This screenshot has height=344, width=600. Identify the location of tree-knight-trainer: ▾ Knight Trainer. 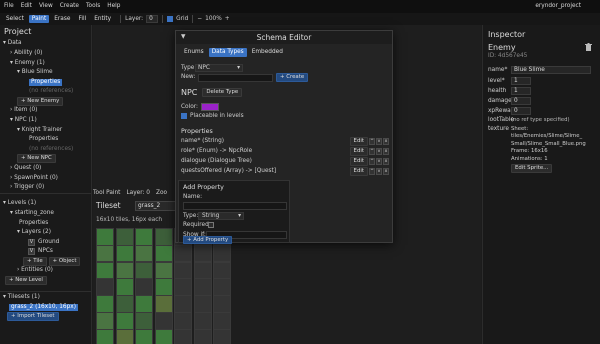
(47, 130).